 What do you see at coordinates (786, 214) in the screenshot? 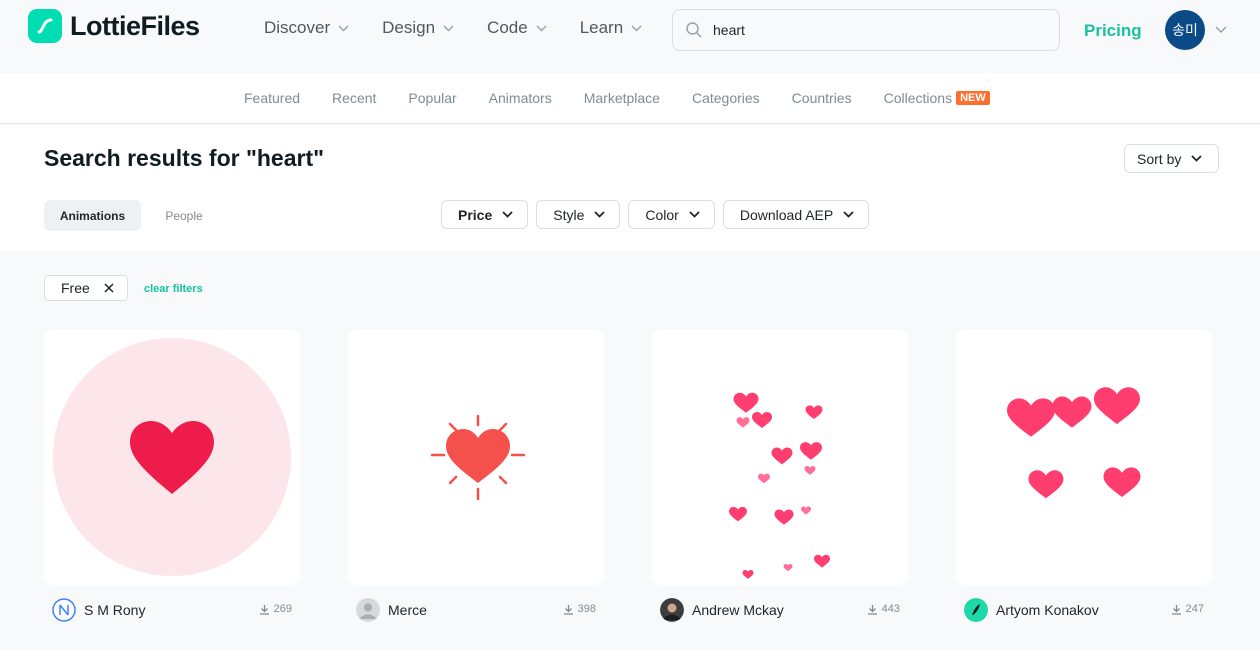
I see `filter-download-aep-label: Download AEP` at bounding box center [786, 214].